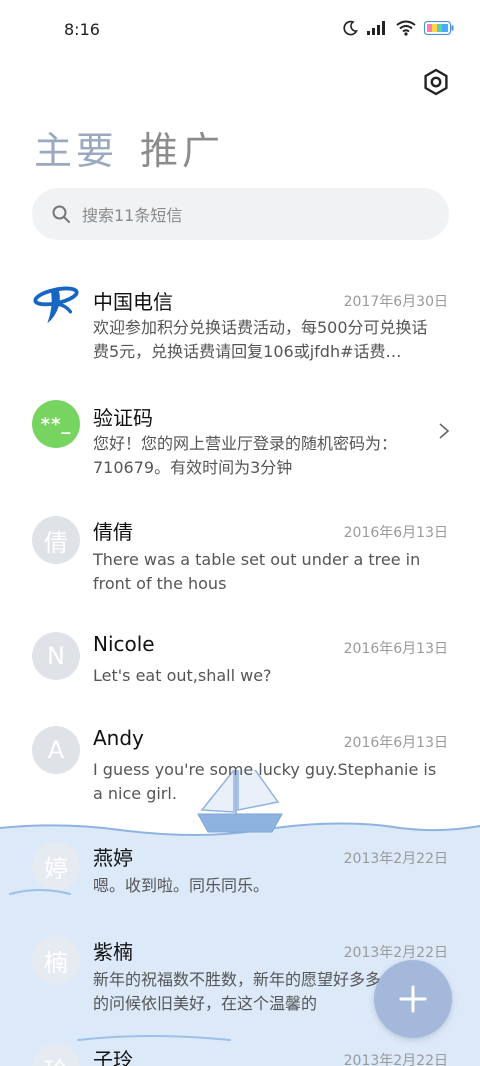 The width and height of the screenshot is (480, 1066). I want to click on avatar: 婷, so click(56, 866).